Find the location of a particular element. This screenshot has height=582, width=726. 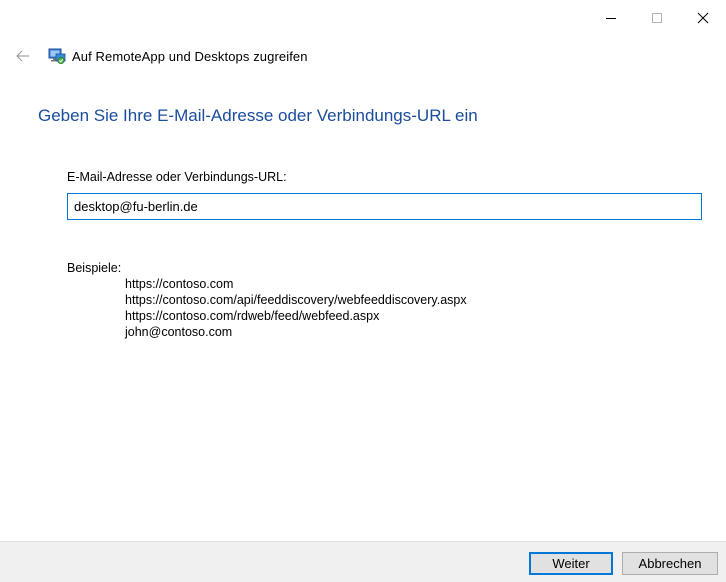

close-button is located at coordinates (703, 18).